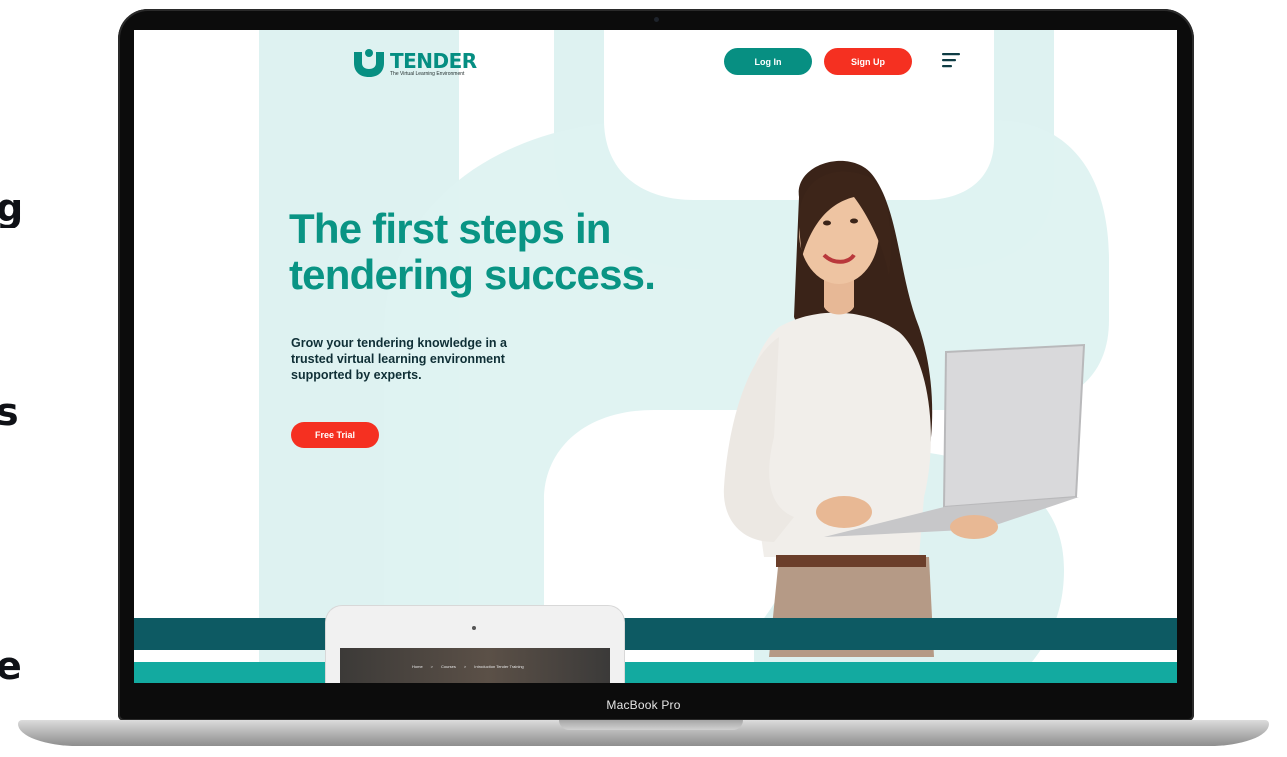 Image resolution: width=1287 pixels, height=757 pixels. I want to click on section-band-teal, so click(655, 672).